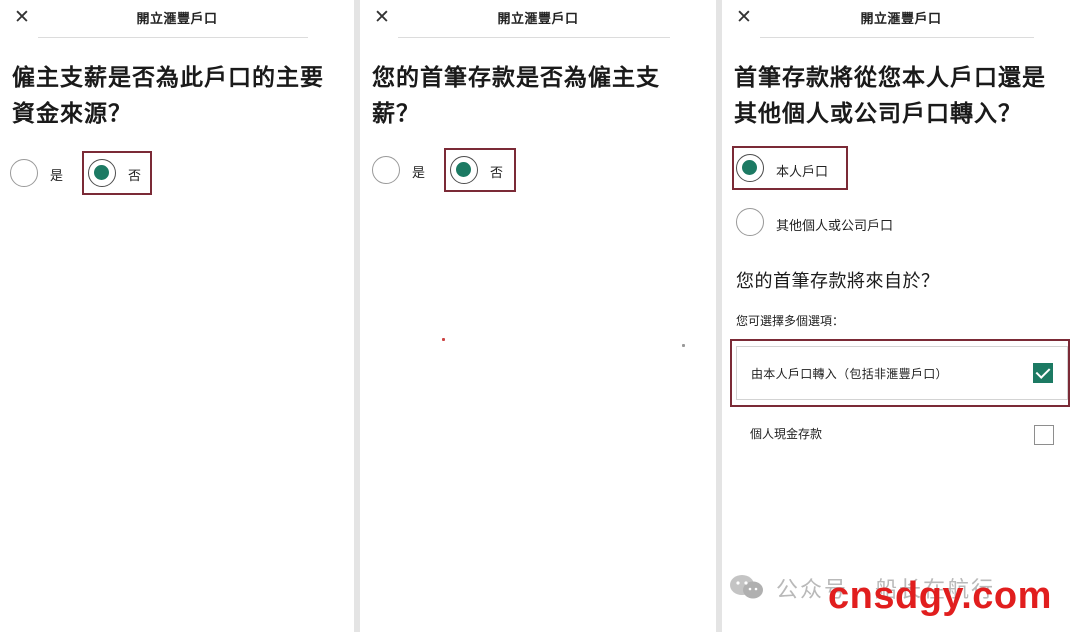 The width and height of the screenshot is (1080, 632). I want to click on question-title: 僱主支薪是否為此戶口的主要資金來源？, so click(168, 96).